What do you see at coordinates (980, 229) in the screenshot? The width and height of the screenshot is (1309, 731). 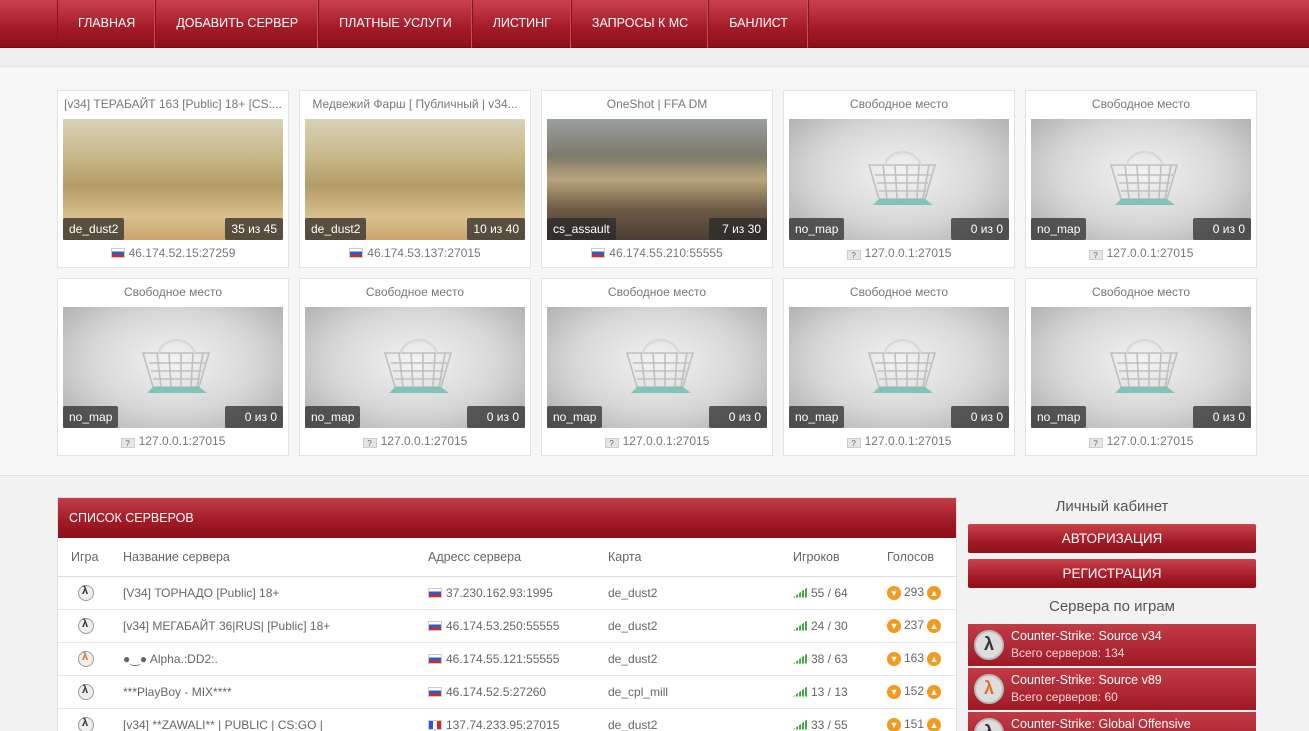 I see `players-badge: 0 из 0` at bounding box center [980, 229].